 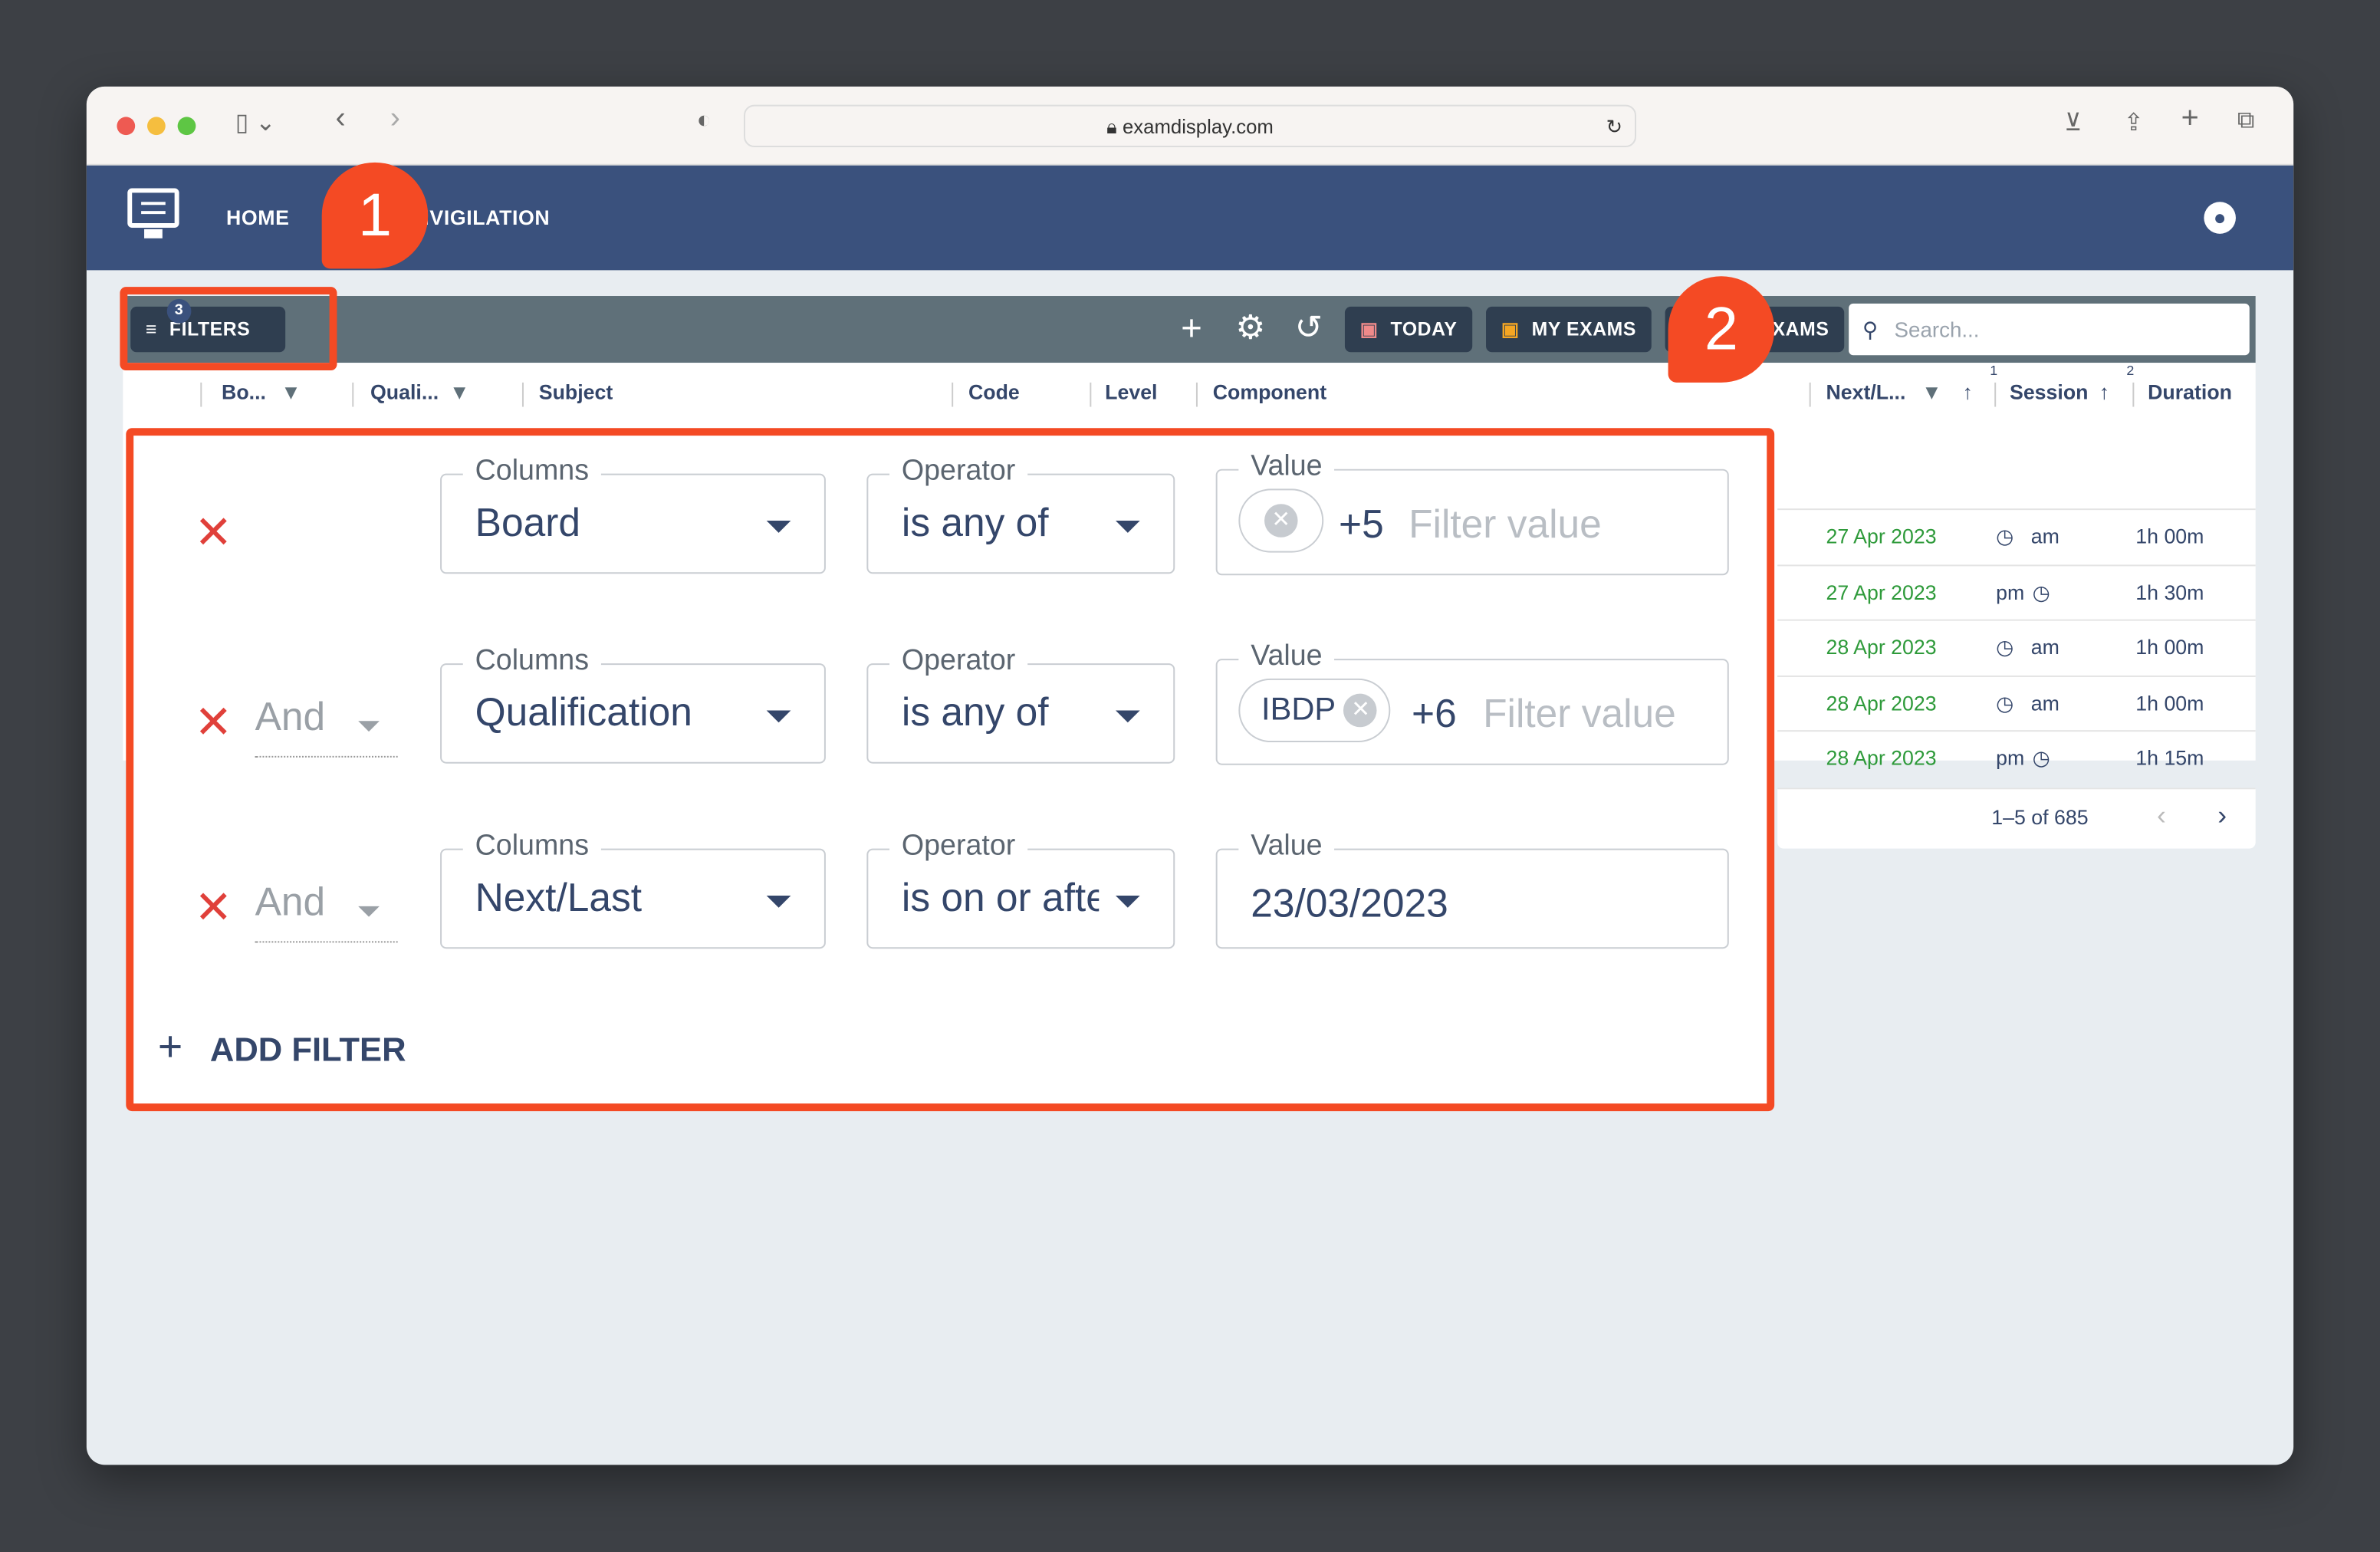 I want to click on col-session: Session, so click(x=2049, y=392).